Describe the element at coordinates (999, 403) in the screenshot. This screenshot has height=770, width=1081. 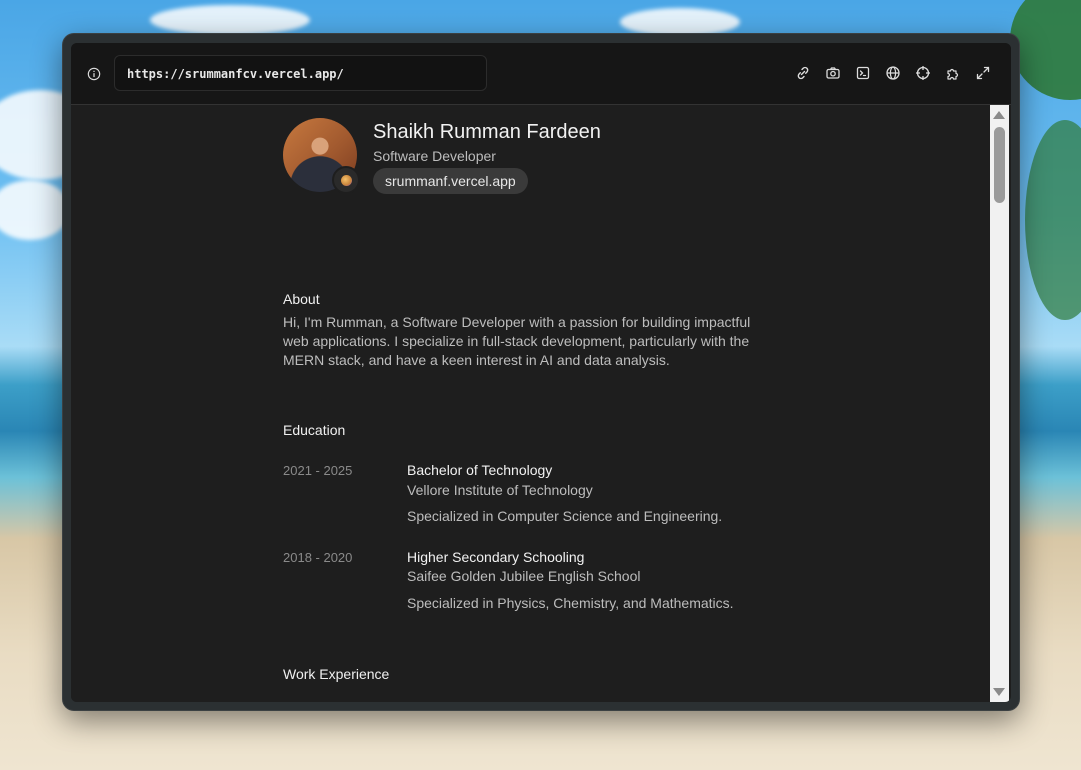
I see `vertical-scrollbar` at that location.